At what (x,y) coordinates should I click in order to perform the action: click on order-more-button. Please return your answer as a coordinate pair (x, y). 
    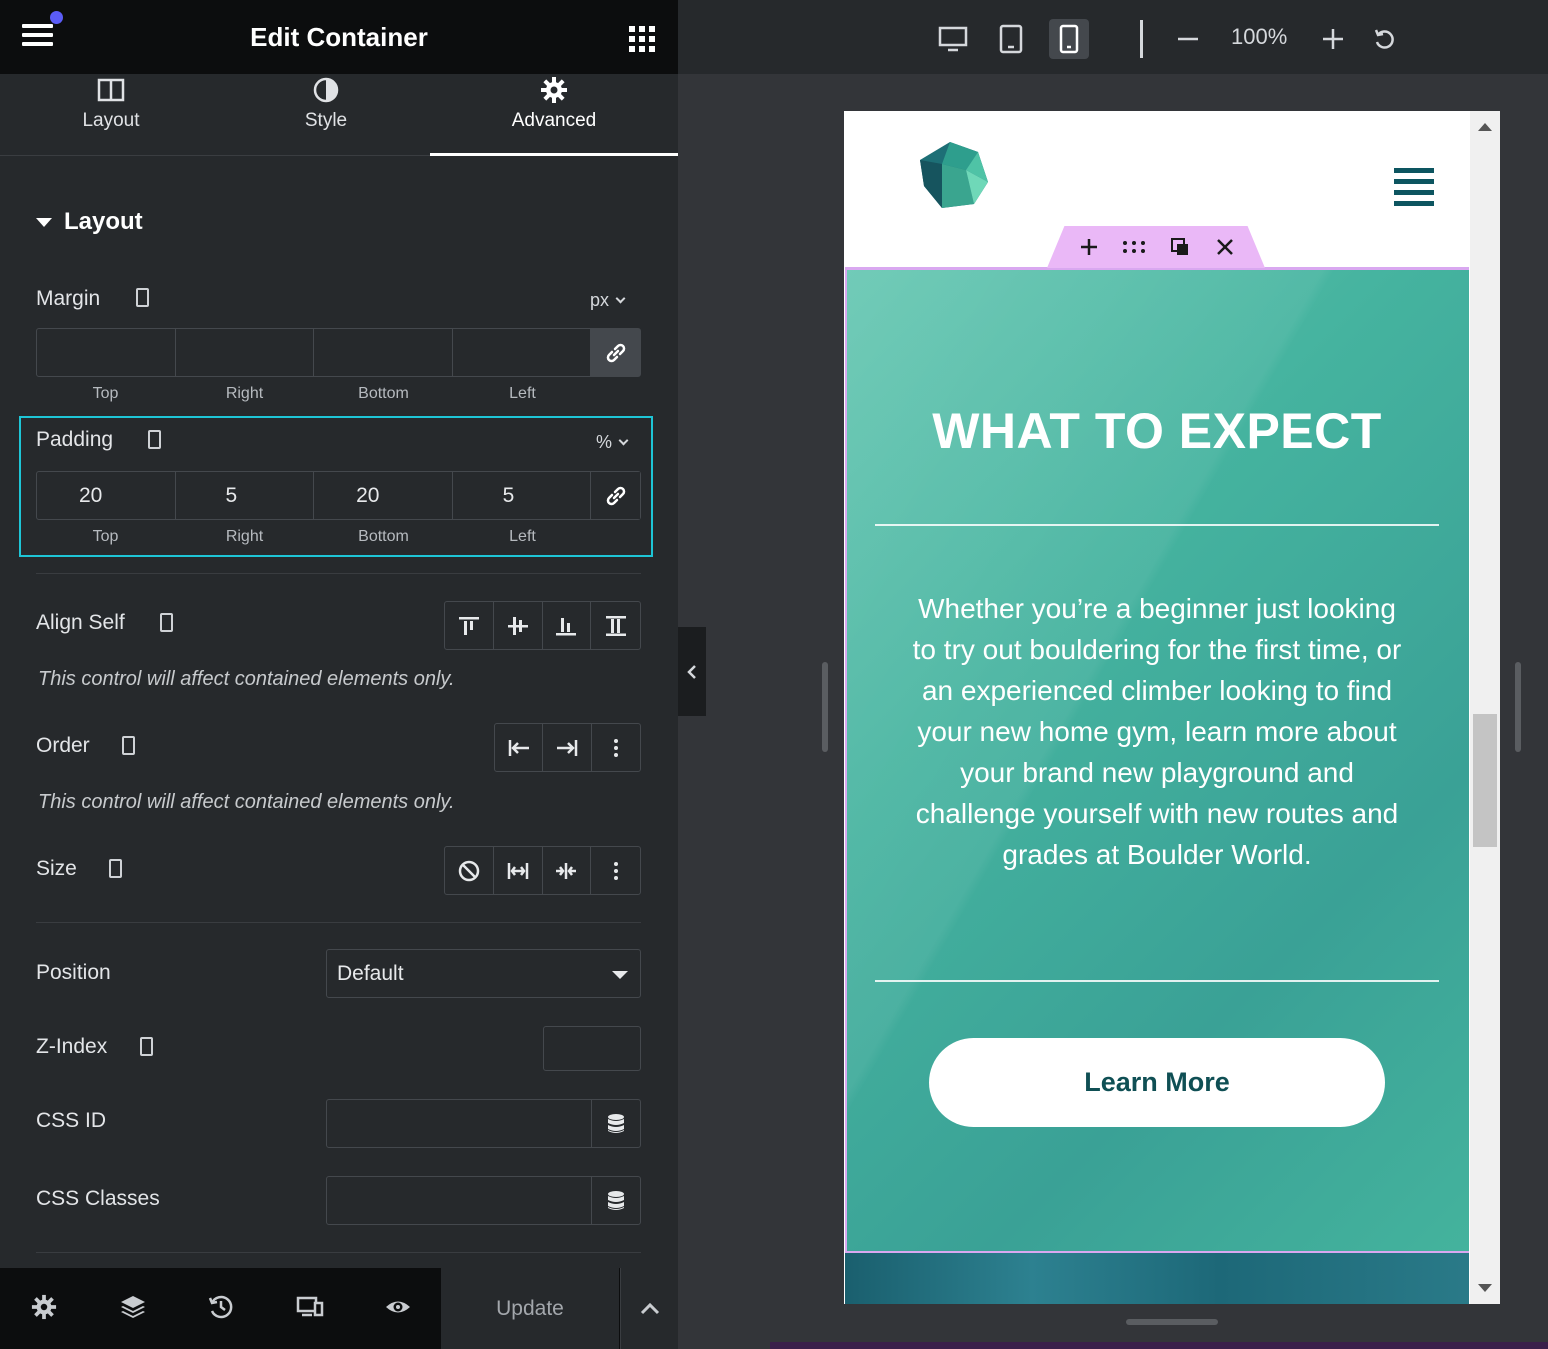
    Looking at the image, I should click on (616, 747).